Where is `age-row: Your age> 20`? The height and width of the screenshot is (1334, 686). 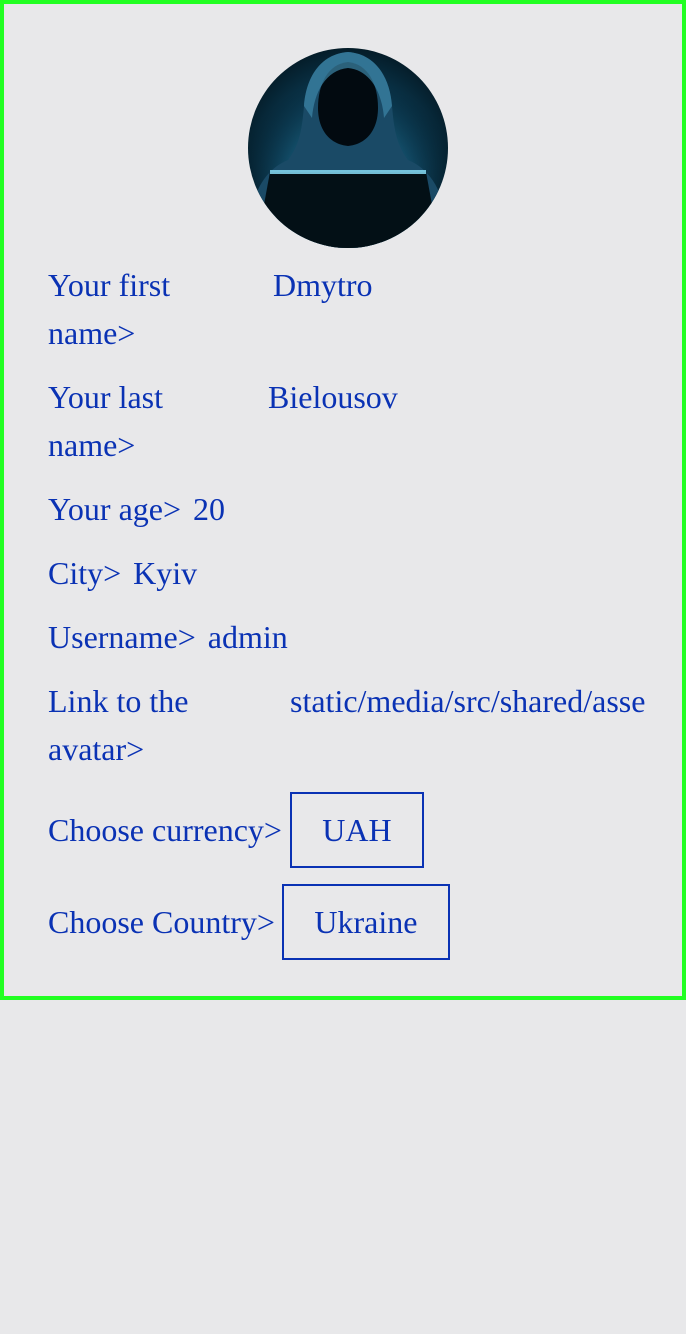 age-row: Your age> 20 is located at coordinates (136, 509).